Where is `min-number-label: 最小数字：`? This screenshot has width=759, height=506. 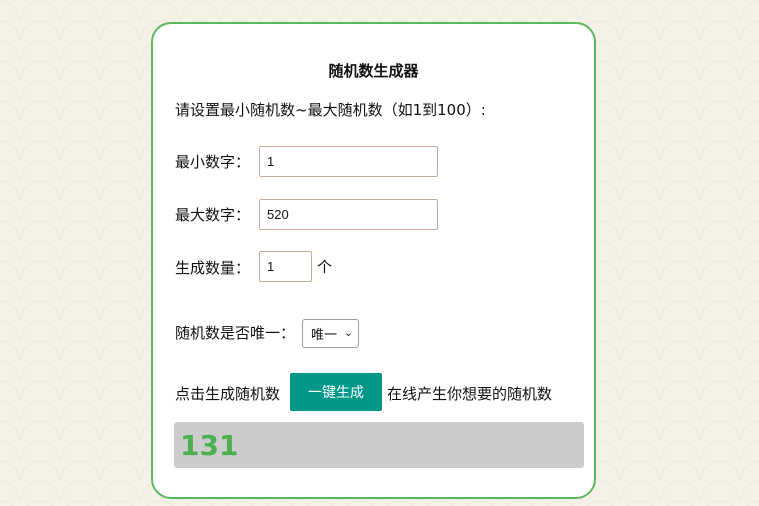
min-number-label: 最小数字： is located at coordinates (213, 162).